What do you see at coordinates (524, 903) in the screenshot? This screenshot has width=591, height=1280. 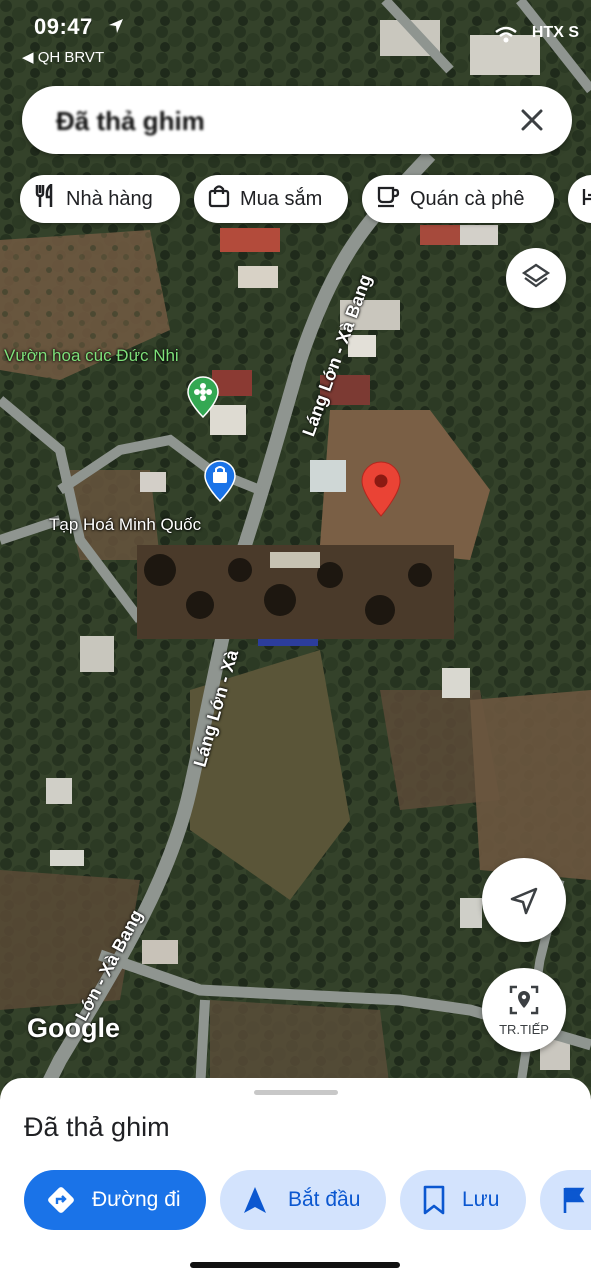 I see `navigation-arrow-icon` at bounding box center [524, 903].